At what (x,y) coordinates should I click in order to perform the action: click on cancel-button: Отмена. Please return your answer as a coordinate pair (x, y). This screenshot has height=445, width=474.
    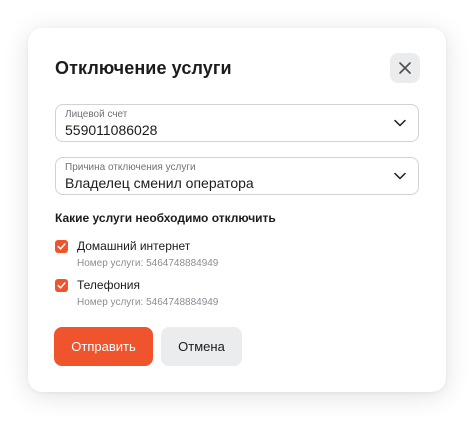
    Looking at the image, I should click on (201, 346).